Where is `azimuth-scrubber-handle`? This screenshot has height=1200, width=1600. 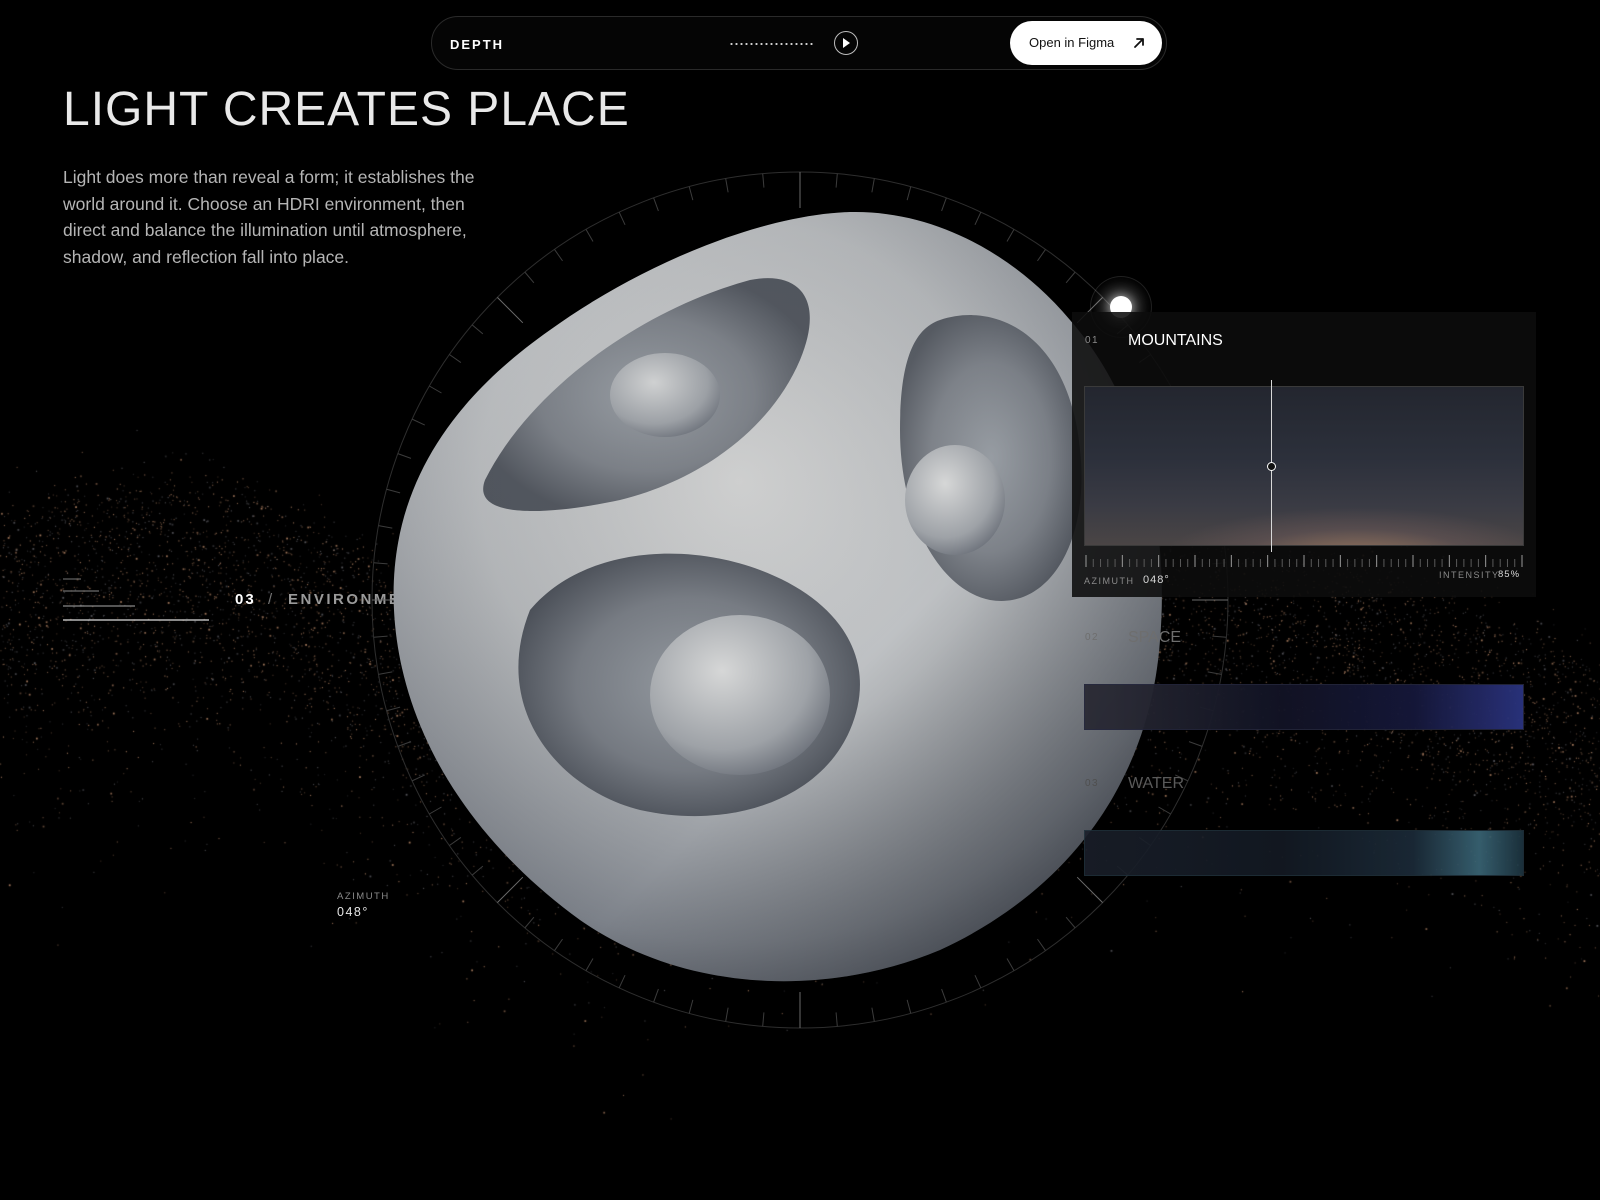 azimuth-scrubber-handle is located at coordinates (1271, 466).